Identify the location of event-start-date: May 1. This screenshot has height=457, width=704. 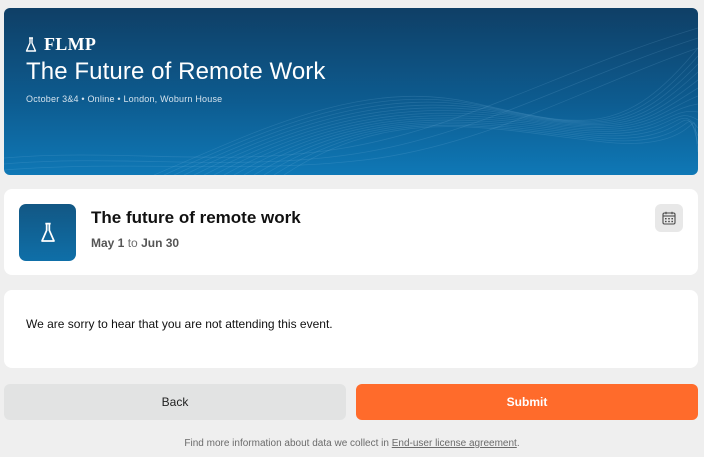
(108, 243).